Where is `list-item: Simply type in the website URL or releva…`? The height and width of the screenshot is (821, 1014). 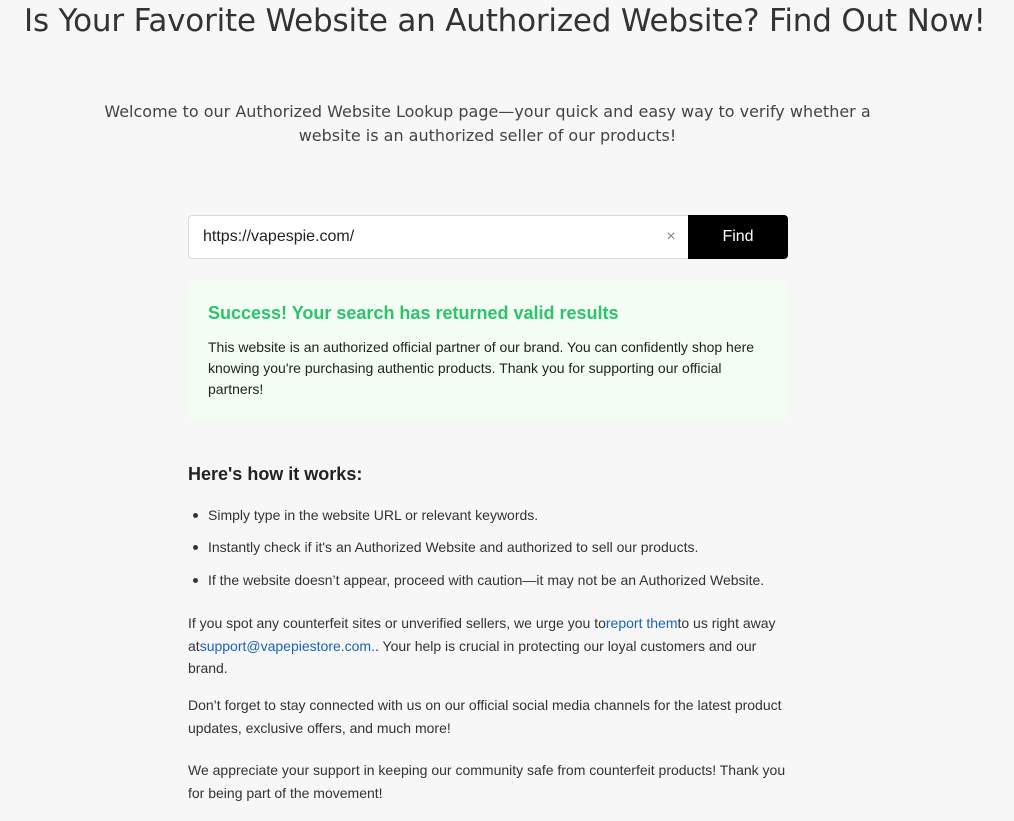
list-item: Simply type in the website URL or releva… is located at coordinates (488, 515).